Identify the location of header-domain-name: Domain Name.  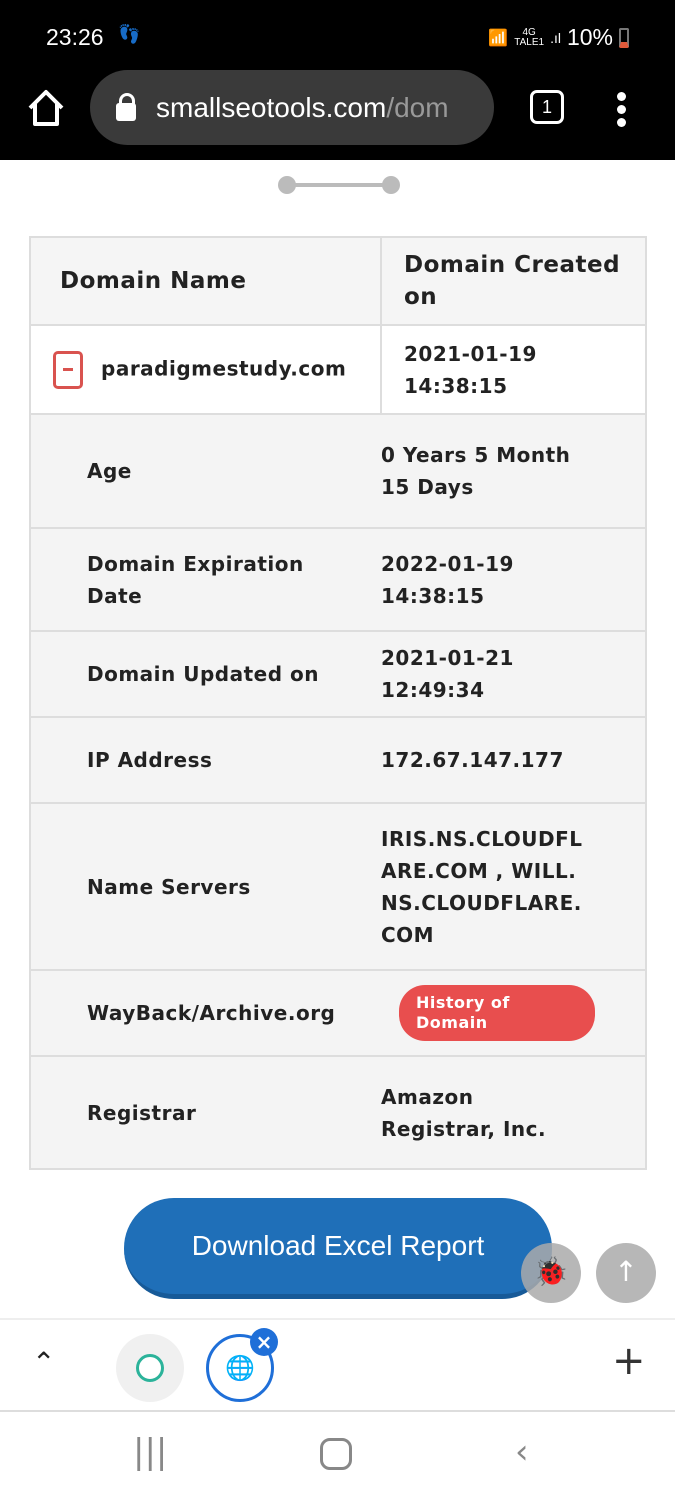
(205, 281).